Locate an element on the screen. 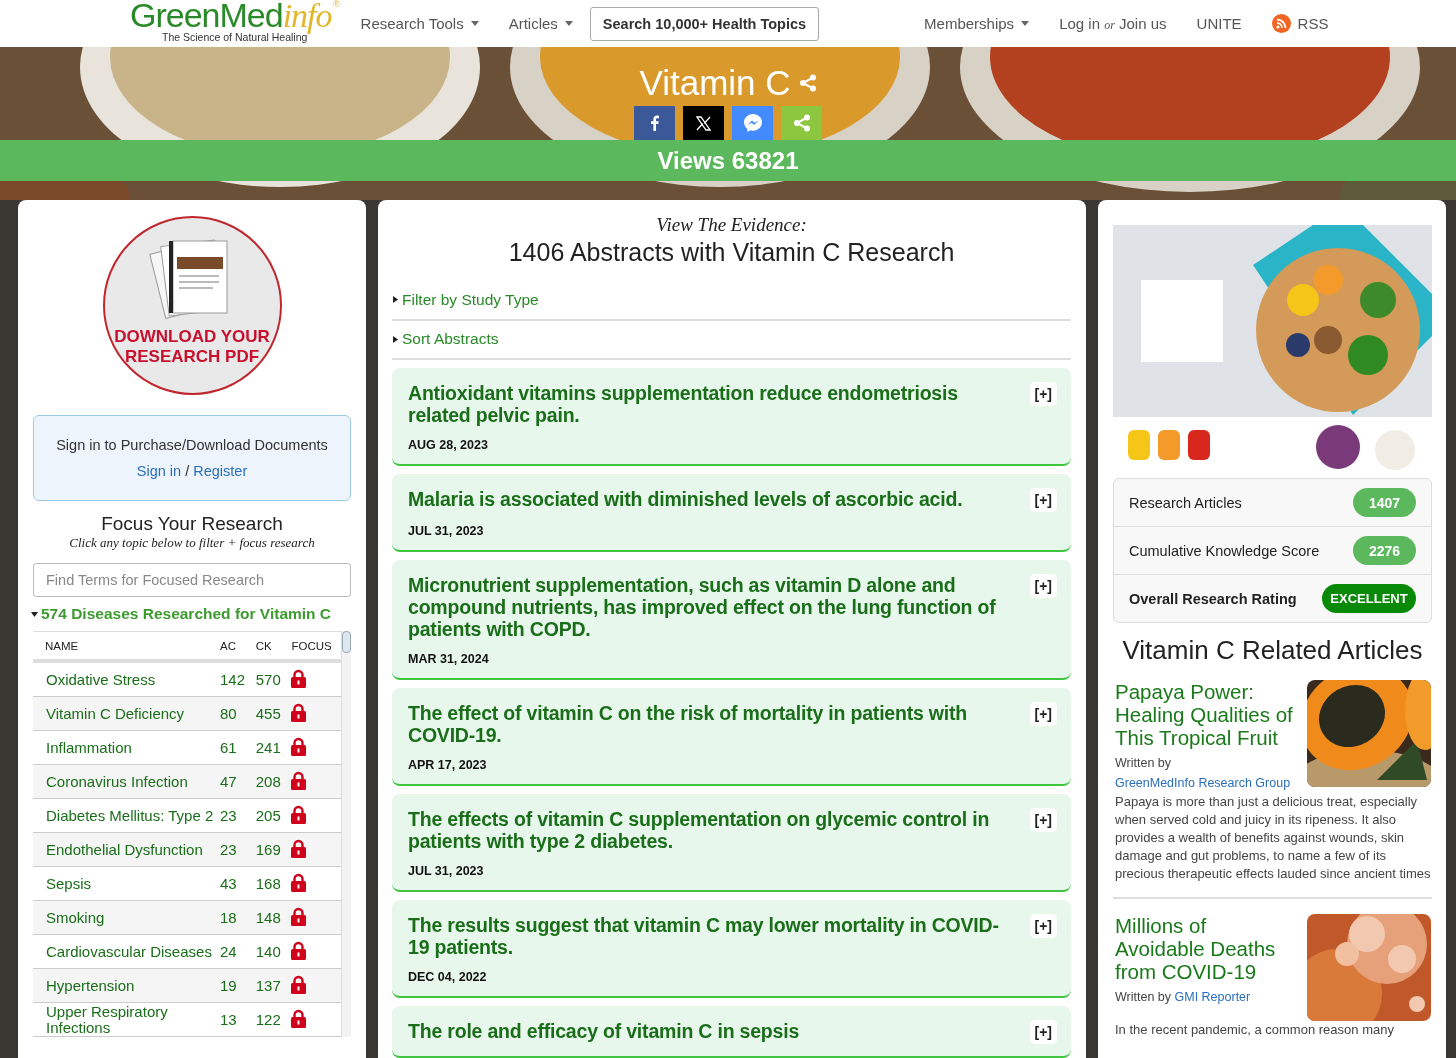 This screenshot has height=1058, width=1456. section-title: Focus Your Research is located at coordinates (192, 524).